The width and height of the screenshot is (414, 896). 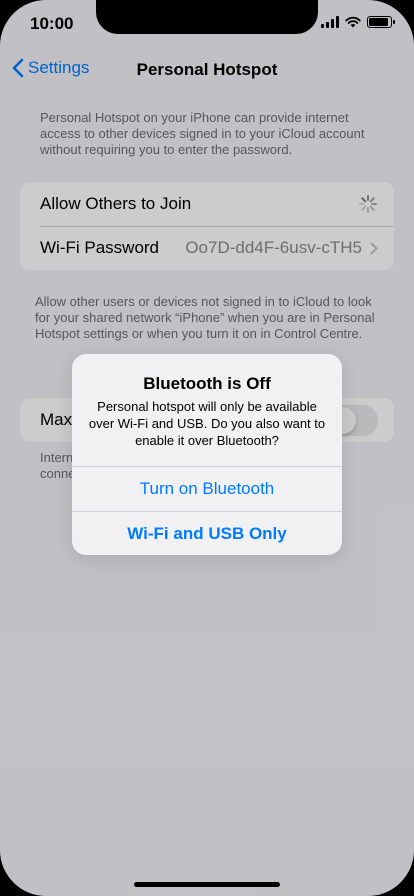 What do you see at coordinates (207, 884) in the screenshot?
I see `home-indicator` at bounding box center [207, 884].